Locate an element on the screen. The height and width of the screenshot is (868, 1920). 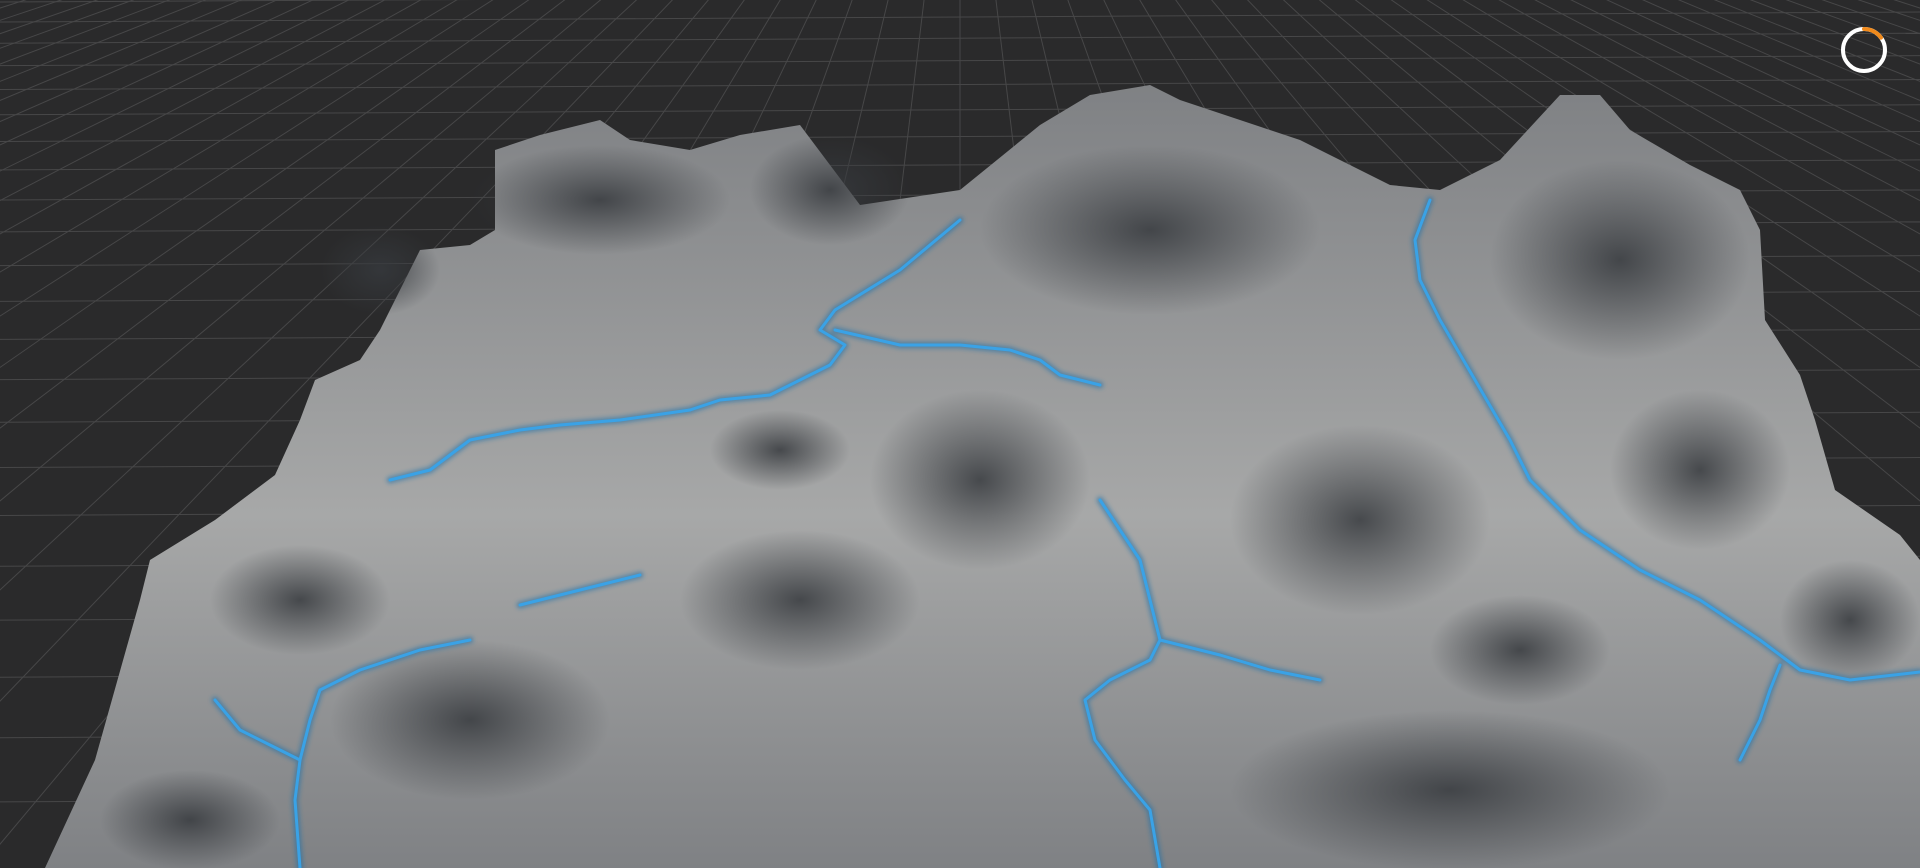
loading-spinner-icon is located at coordinates (1864, 50).